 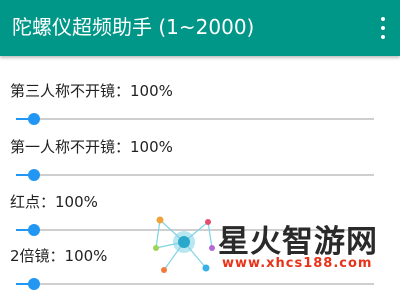 I want to click on brand-logo-icon, so click(x=184, y=244).